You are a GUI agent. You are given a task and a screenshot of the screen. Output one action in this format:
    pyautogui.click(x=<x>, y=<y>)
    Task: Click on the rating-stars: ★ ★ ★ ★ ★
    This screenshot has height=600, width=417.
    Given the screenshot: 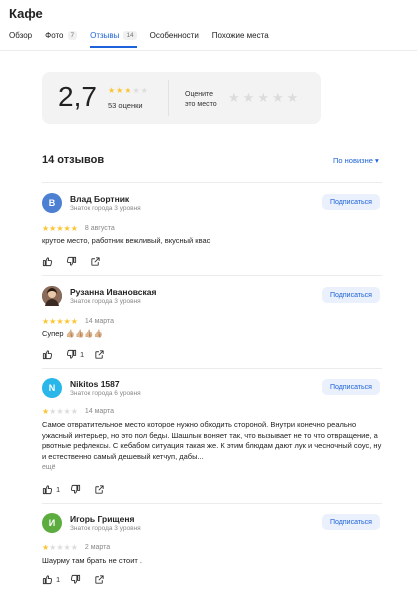 What is the action you would take?
    pyautogui.click(x=128, y=90)
    